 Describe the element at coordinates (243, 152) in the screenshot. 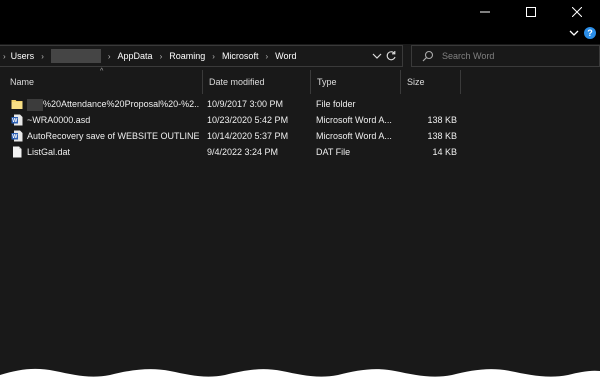

I see `file-date: 9/4/2022 3:24 PM` at that location.